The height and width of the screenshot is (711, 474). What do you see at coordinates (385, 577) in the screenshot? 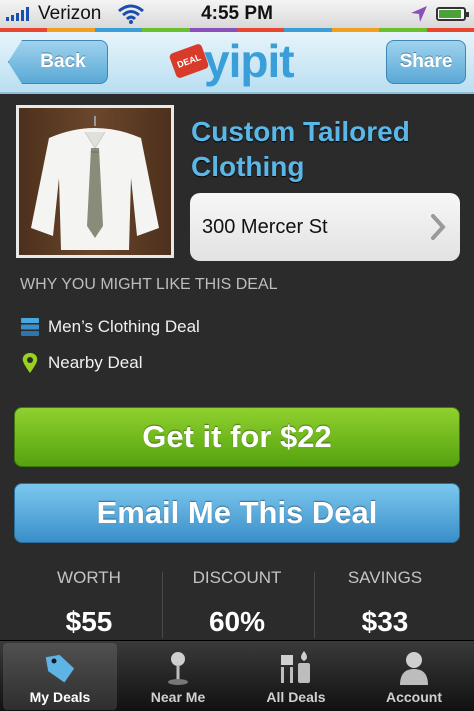
I see `stat-label: SAVINGS` at bounding box center [385, 577].